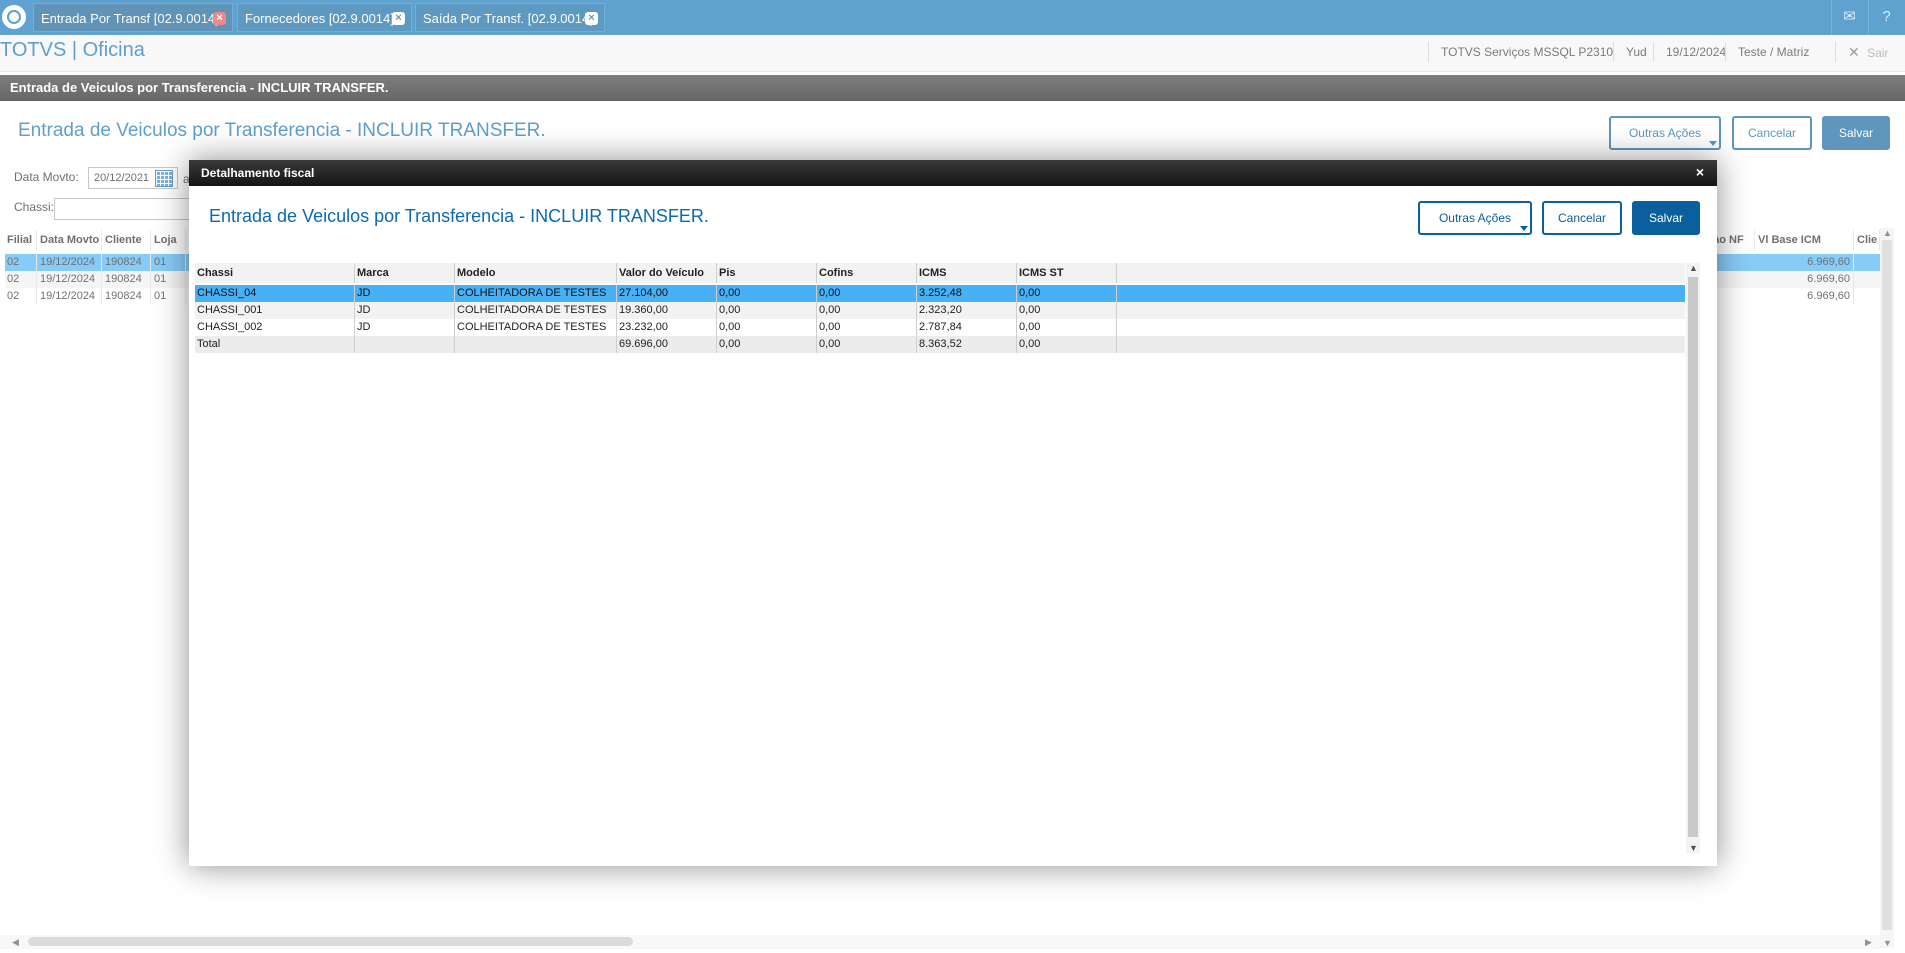 The height and width of the screenshot is (953, 1905). What do you see at coordinates (967, 327) in the screenshot?
I see `table-cell: 2.787,84` at bounding box center [967, 327].